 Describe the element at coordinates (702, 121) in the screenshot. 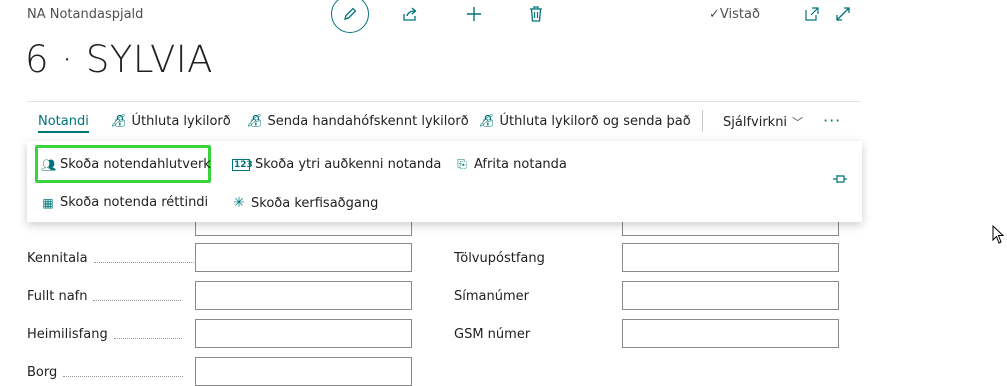

I see `action-separator` at that location.